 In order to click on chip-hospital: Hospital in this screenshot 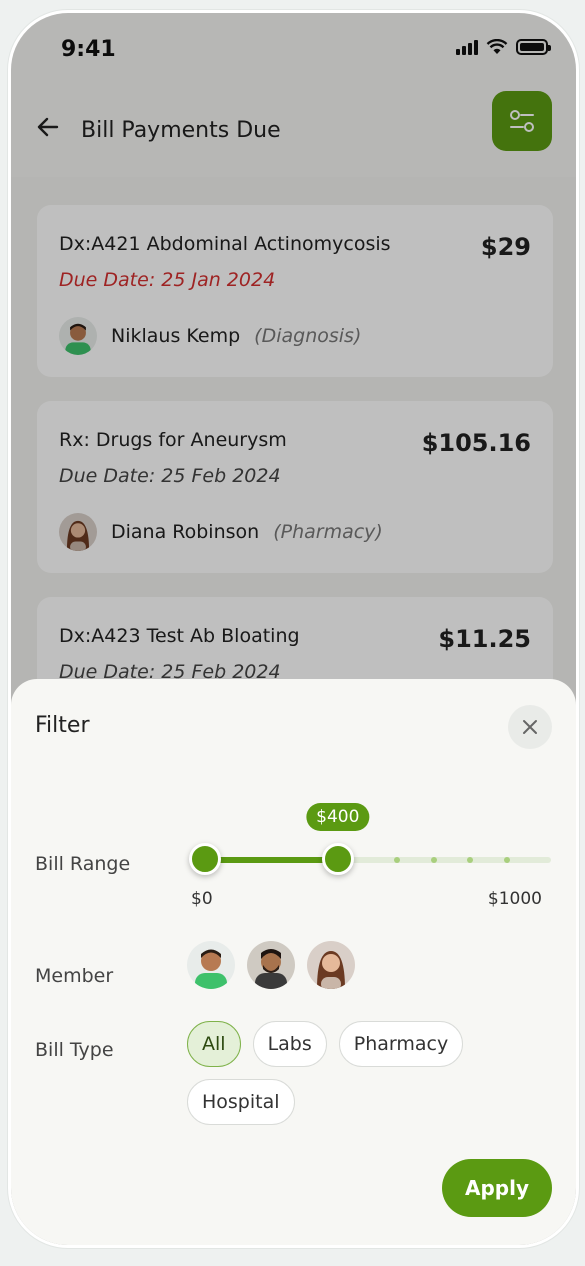, I will do `click(241, 1102)`.